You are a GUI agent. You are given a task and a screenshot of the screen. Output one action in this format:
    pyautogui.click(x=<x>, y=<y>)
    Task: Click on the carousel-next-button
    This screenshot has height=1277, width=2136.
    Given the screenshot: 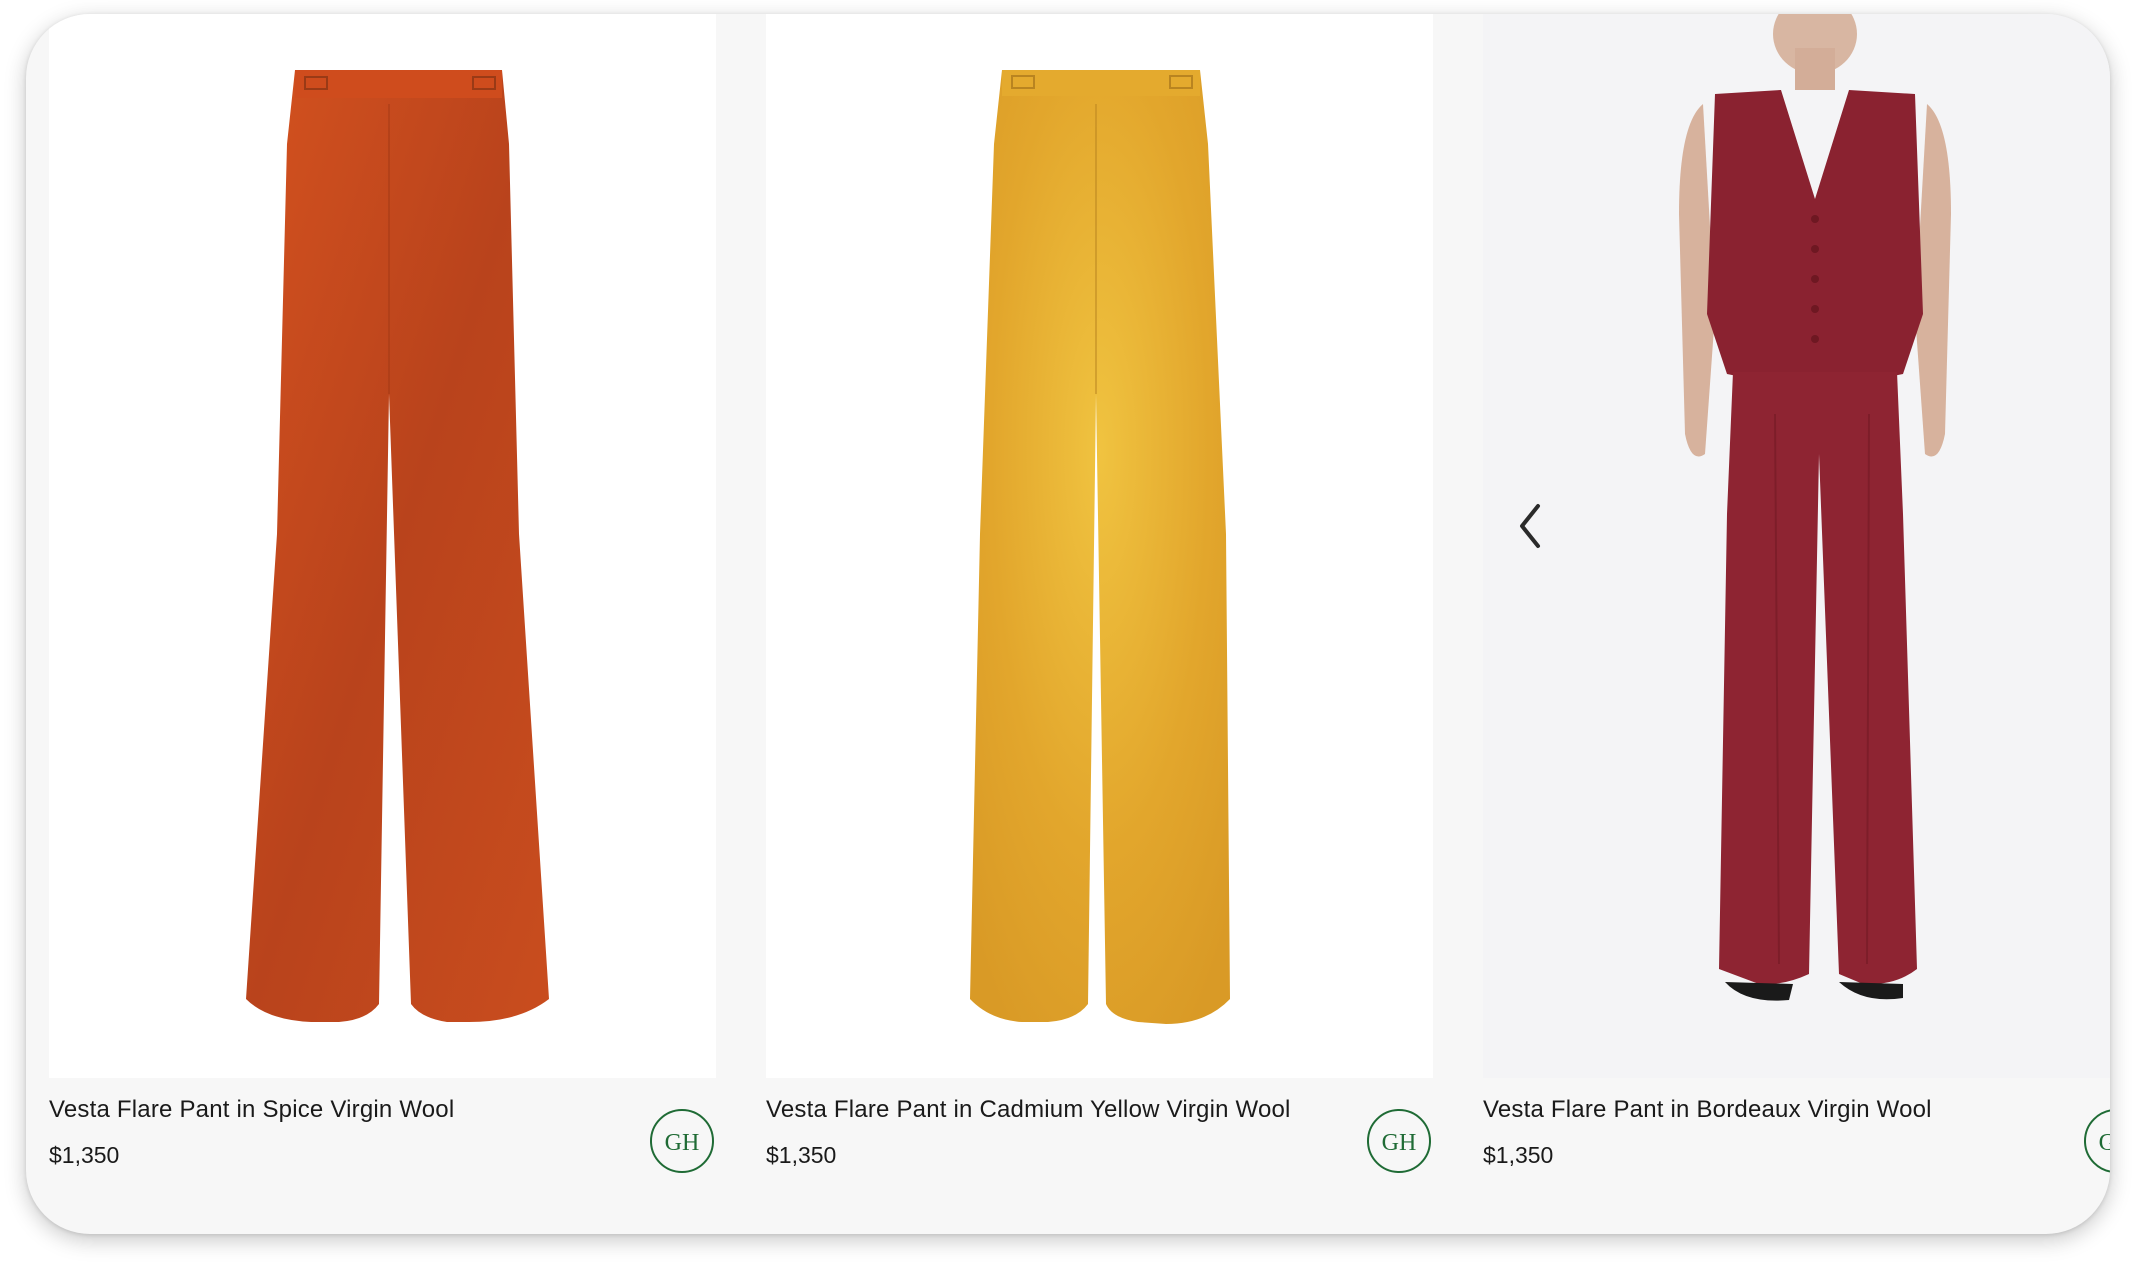 What is the action you would take?
    pyautogui.click(x=2107, y=526)
    